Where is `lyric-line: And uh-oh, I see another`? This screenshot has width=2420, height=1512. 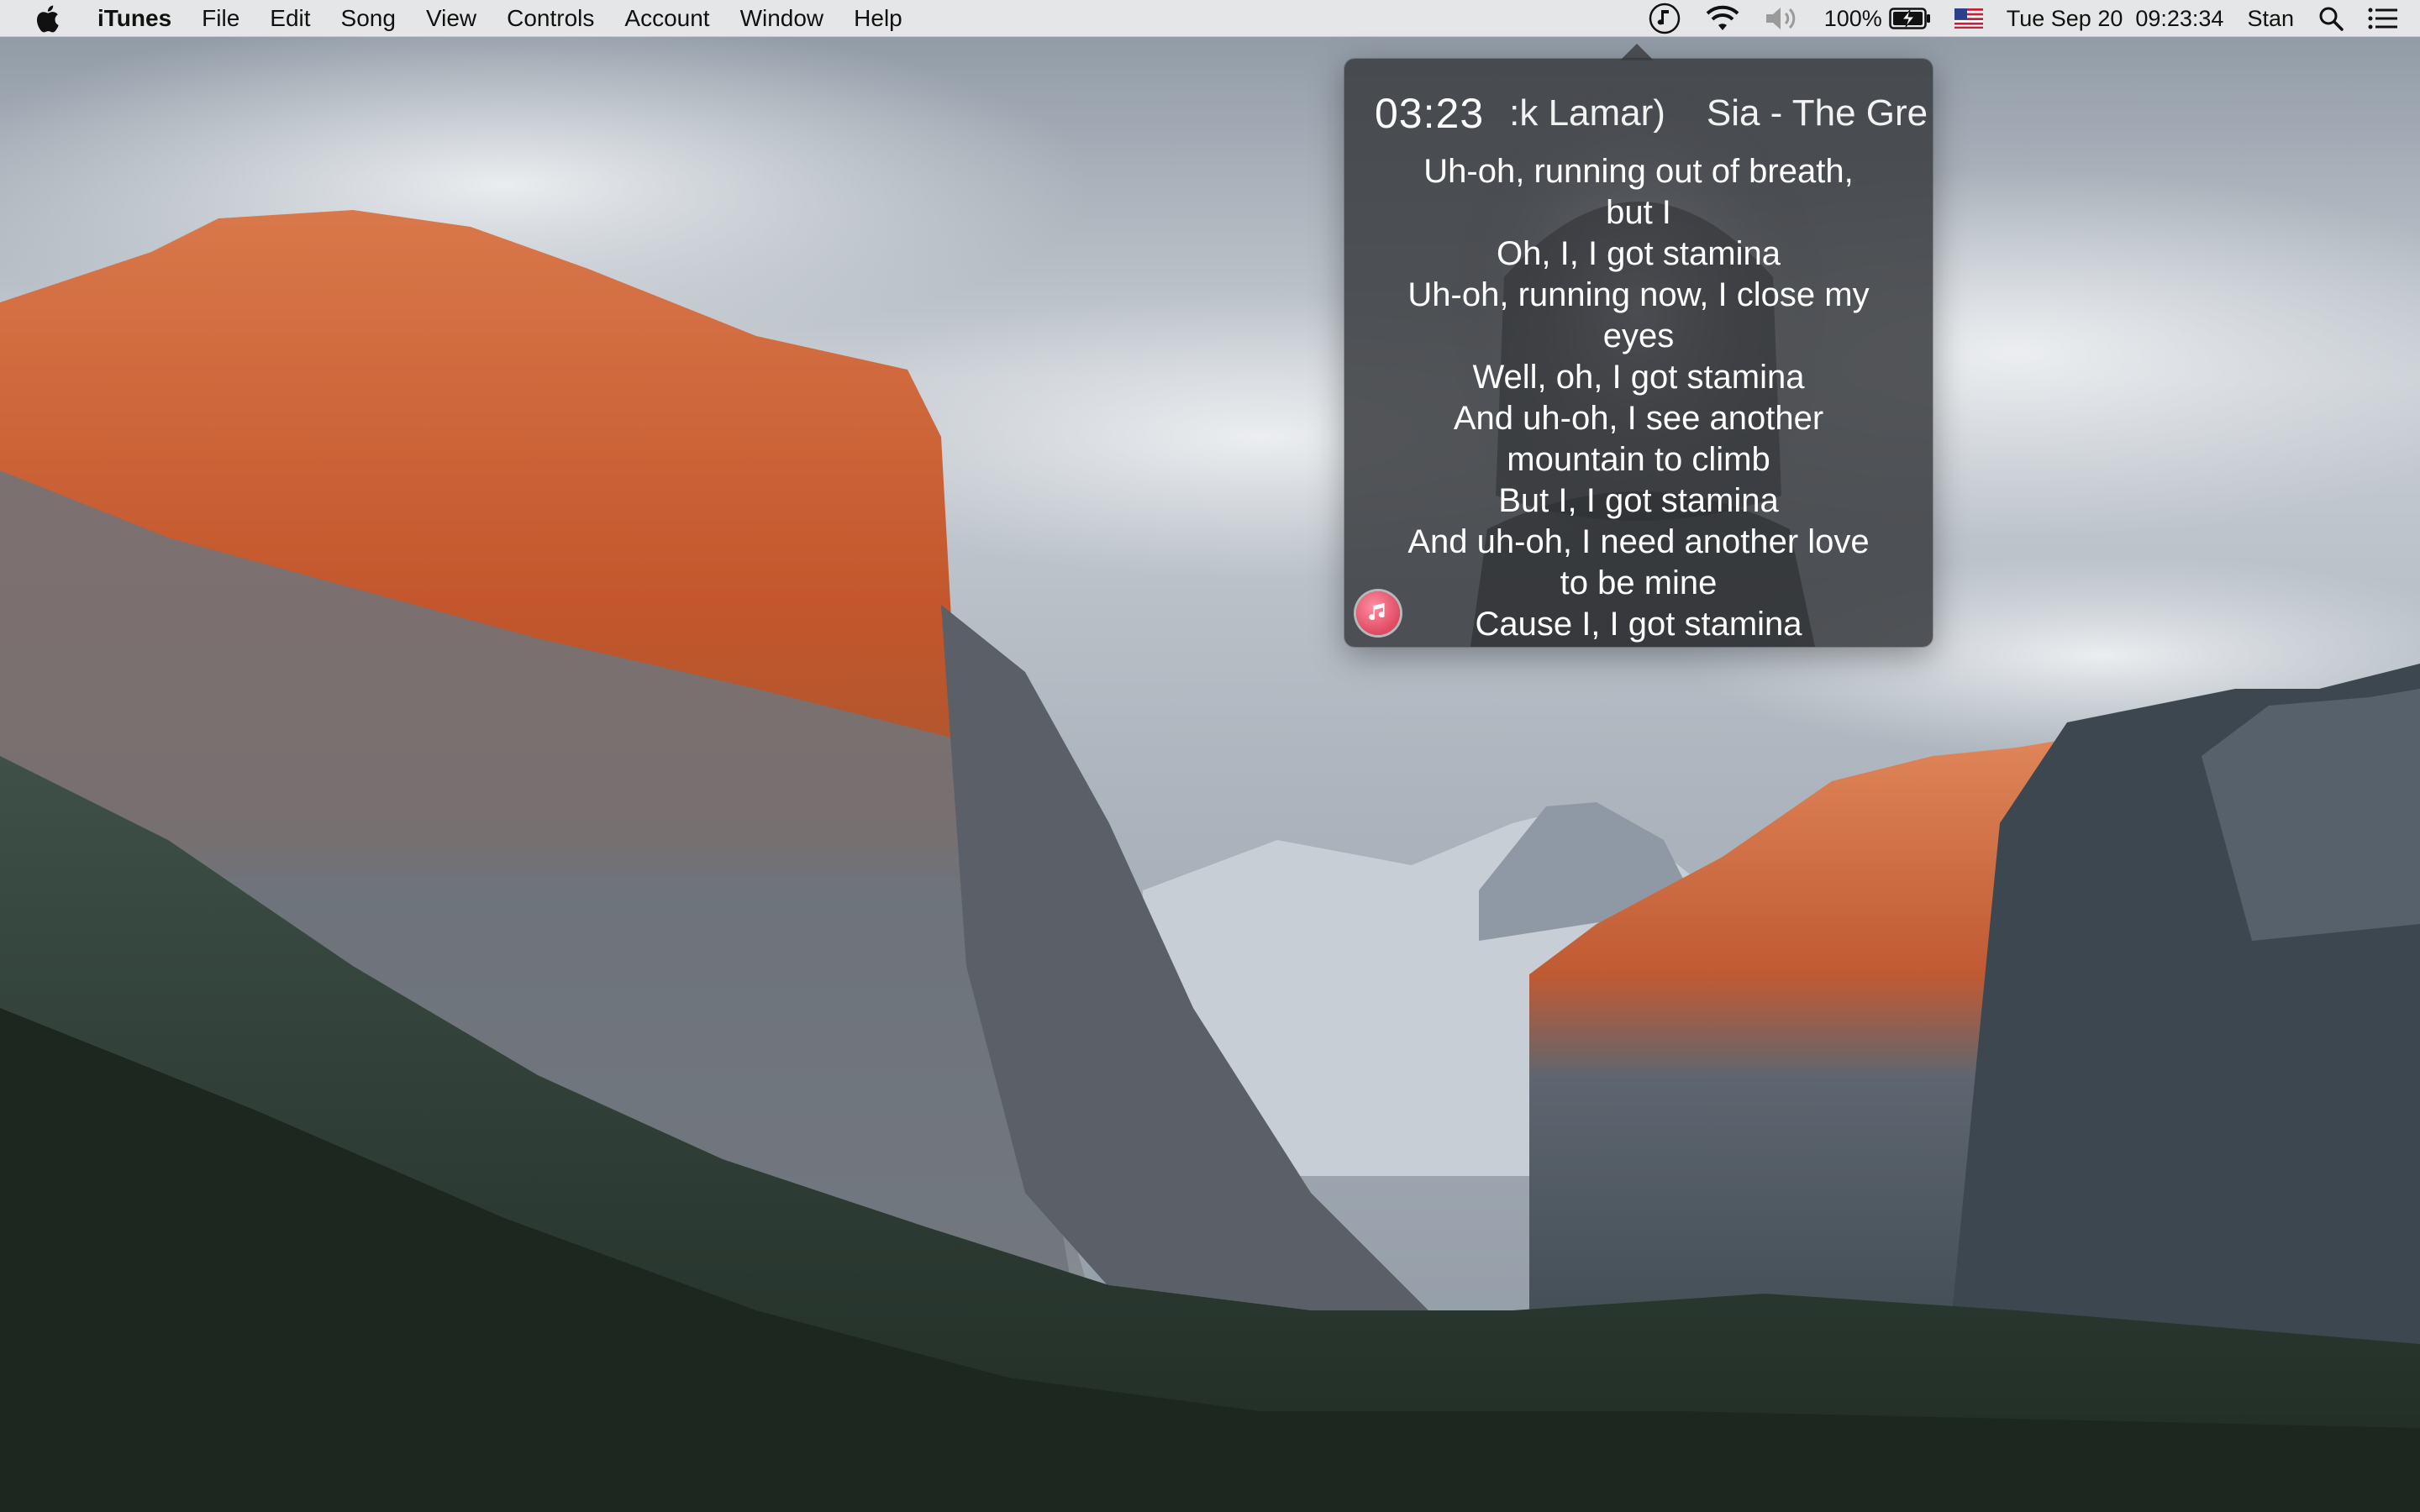
lyric-line: And uh-oh, I see another is located at coordinates (1638, 418).